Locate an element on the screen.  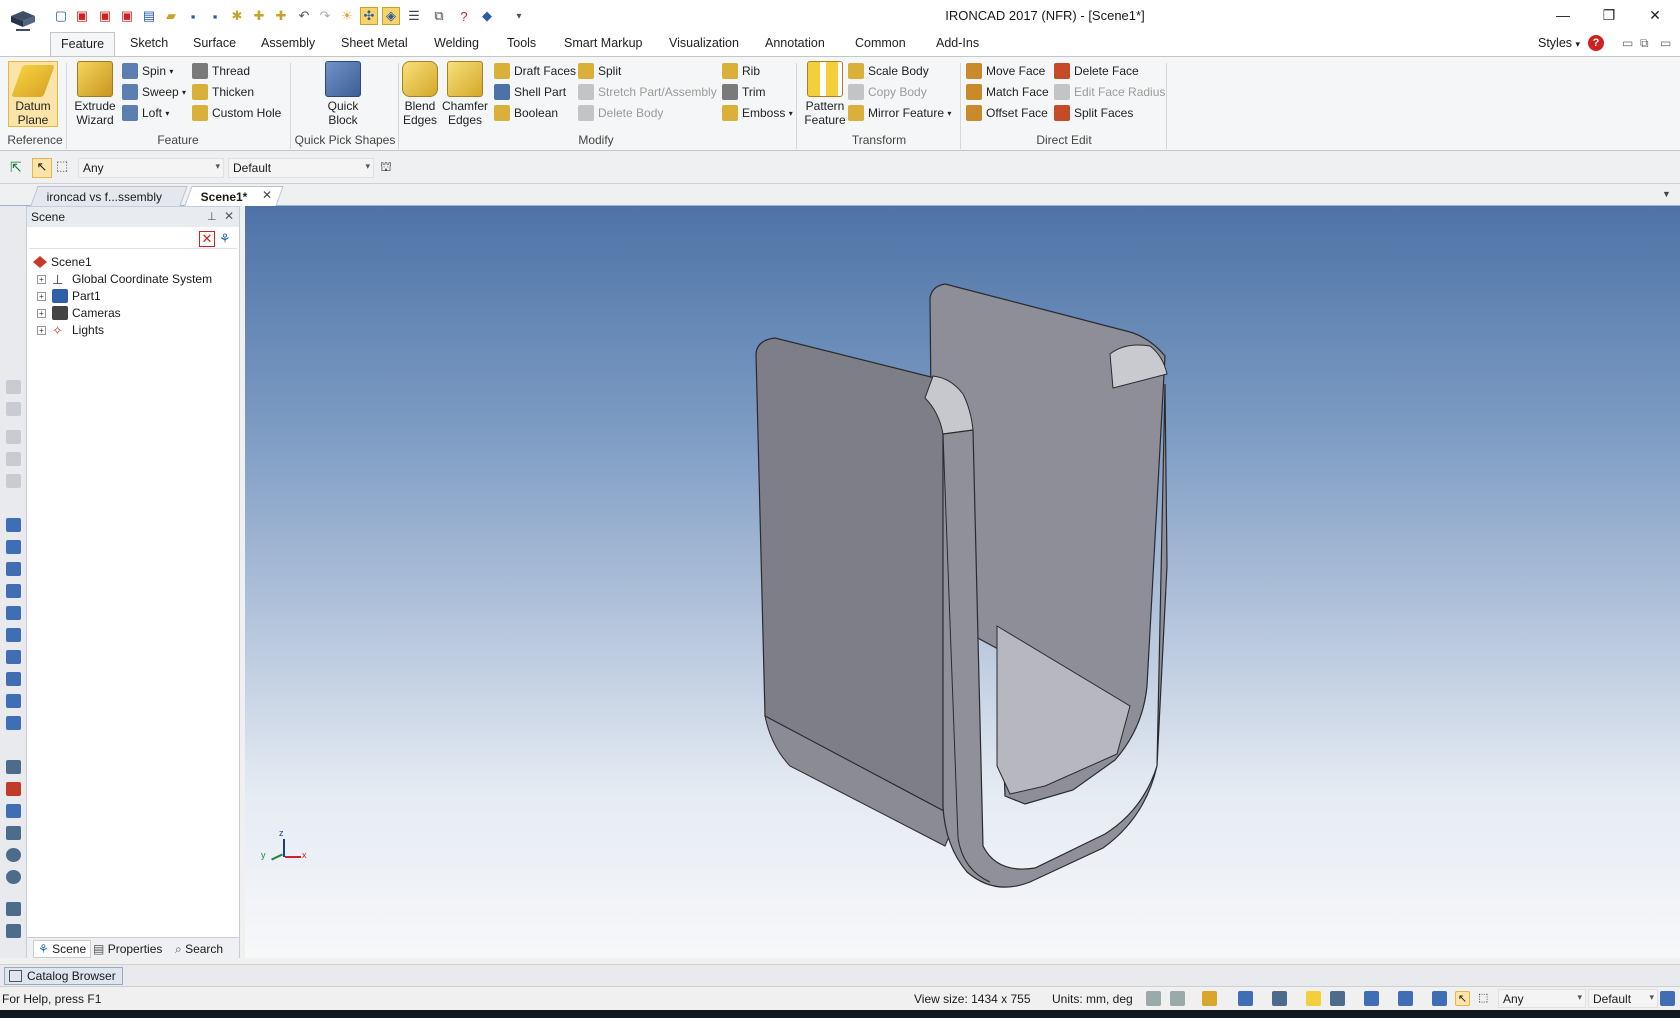
tab-tools: Tools is located at coordinates (521, 43).